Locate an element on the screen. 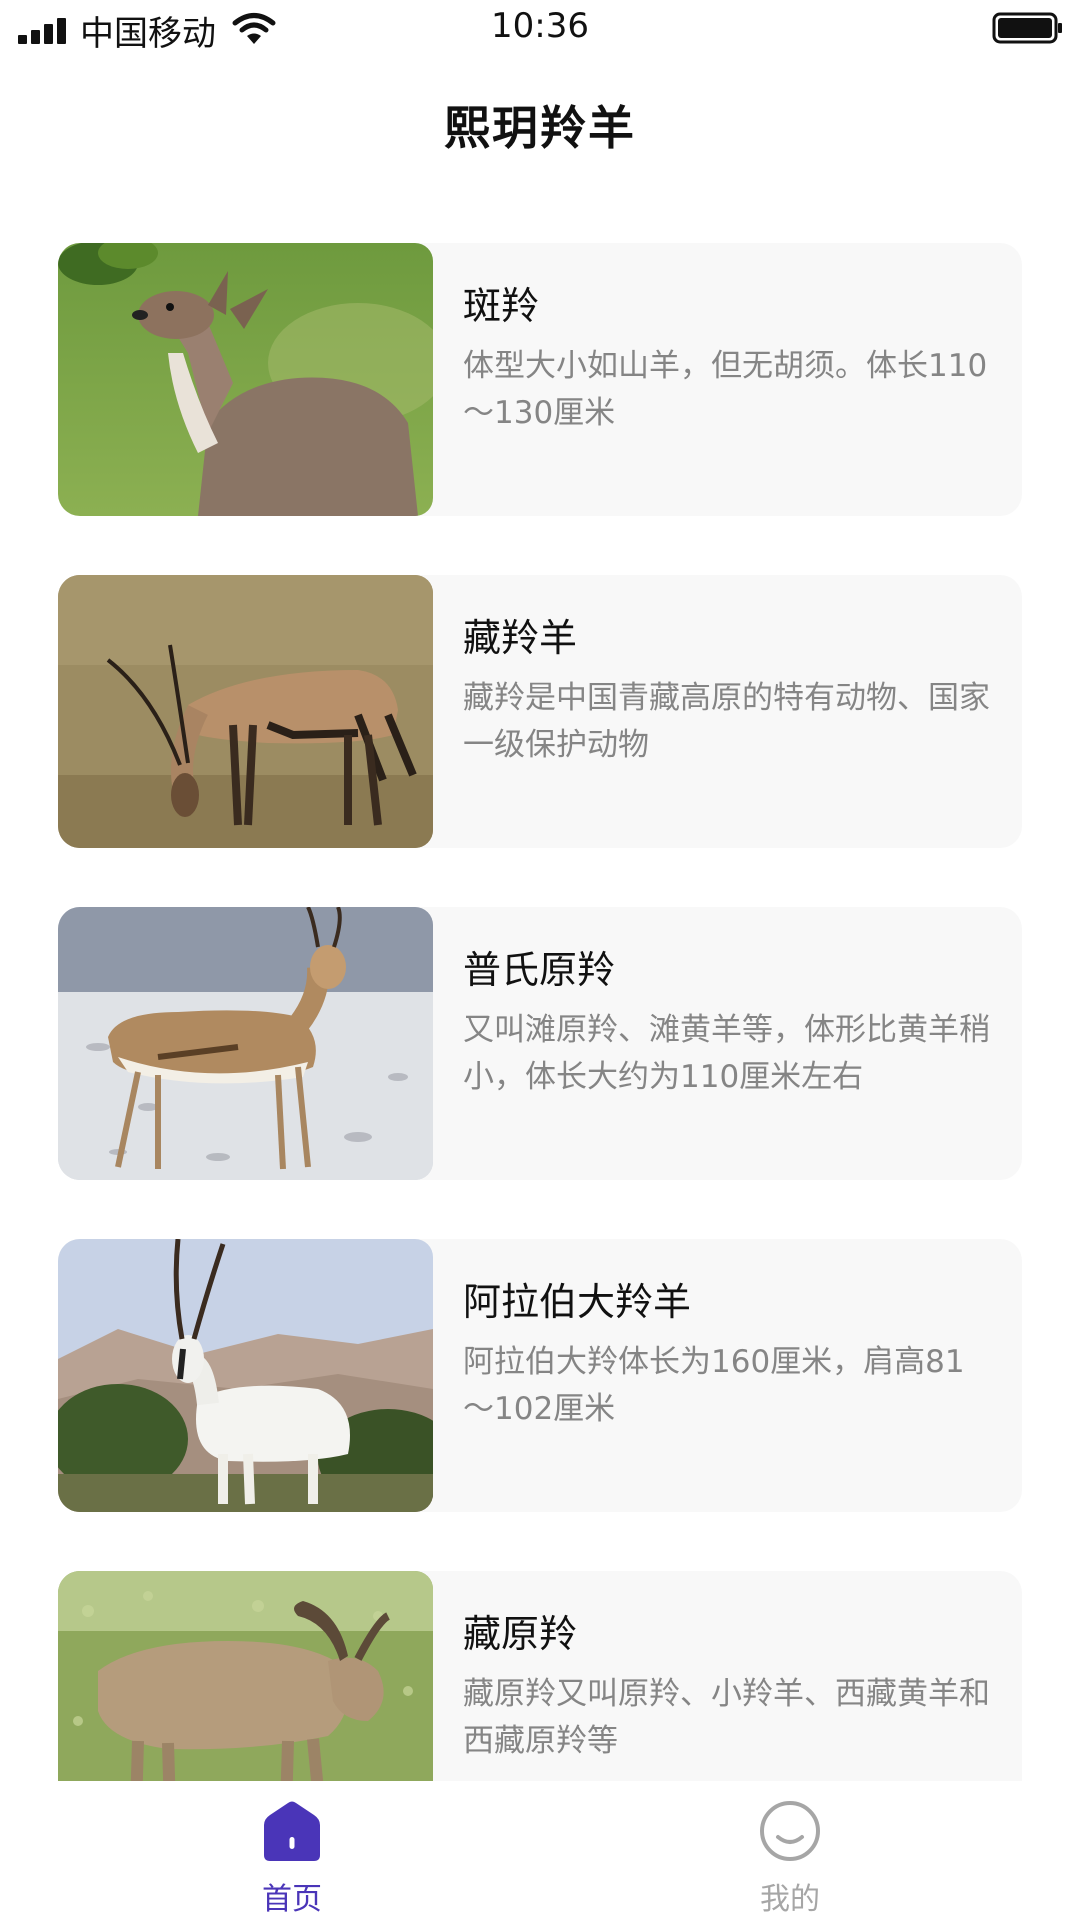 The image size is (1080, 1920). animal-description: 阿拉伯大羚体长为160厘米，肩高81～102厘米 is located at coordinates (714, 1385).